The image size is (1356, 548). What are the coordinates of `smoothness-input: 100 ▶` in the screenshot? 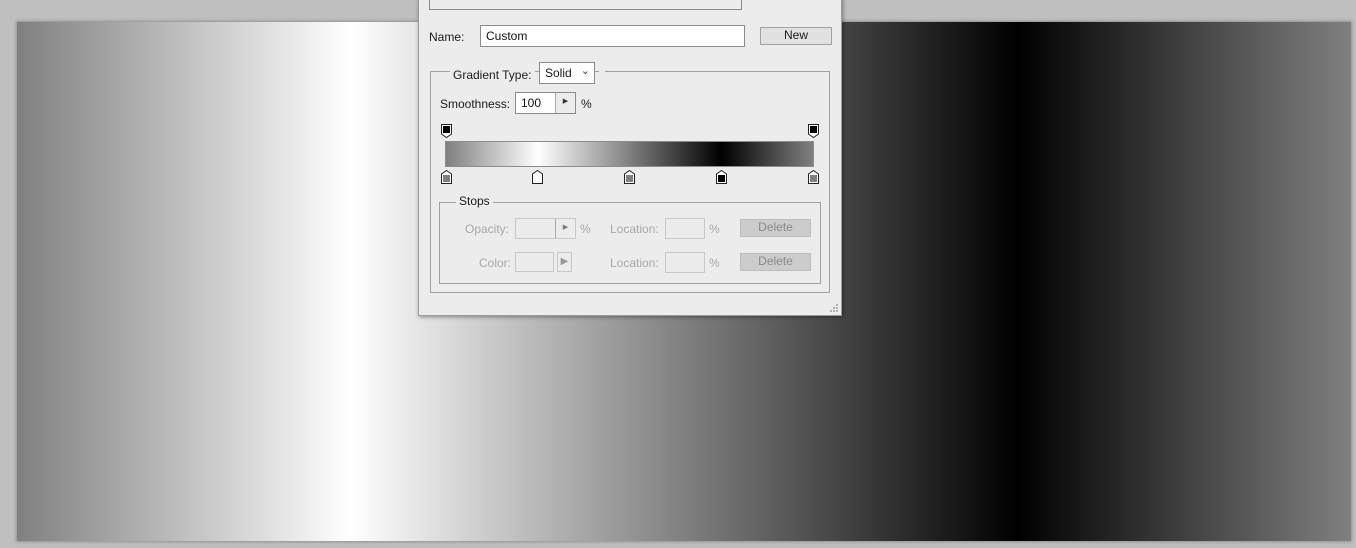 It's located at (545, 103).